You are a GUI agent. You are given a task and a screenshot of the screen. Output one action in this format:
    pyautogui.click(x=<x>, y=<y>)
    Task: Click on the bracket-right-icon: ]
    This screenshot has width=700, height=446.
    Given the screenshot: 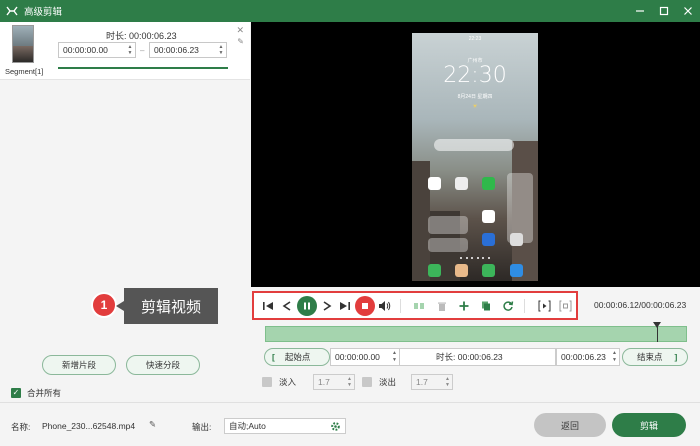 What is the action you would take?
    pyautogui.click(x=676, y=357)
    